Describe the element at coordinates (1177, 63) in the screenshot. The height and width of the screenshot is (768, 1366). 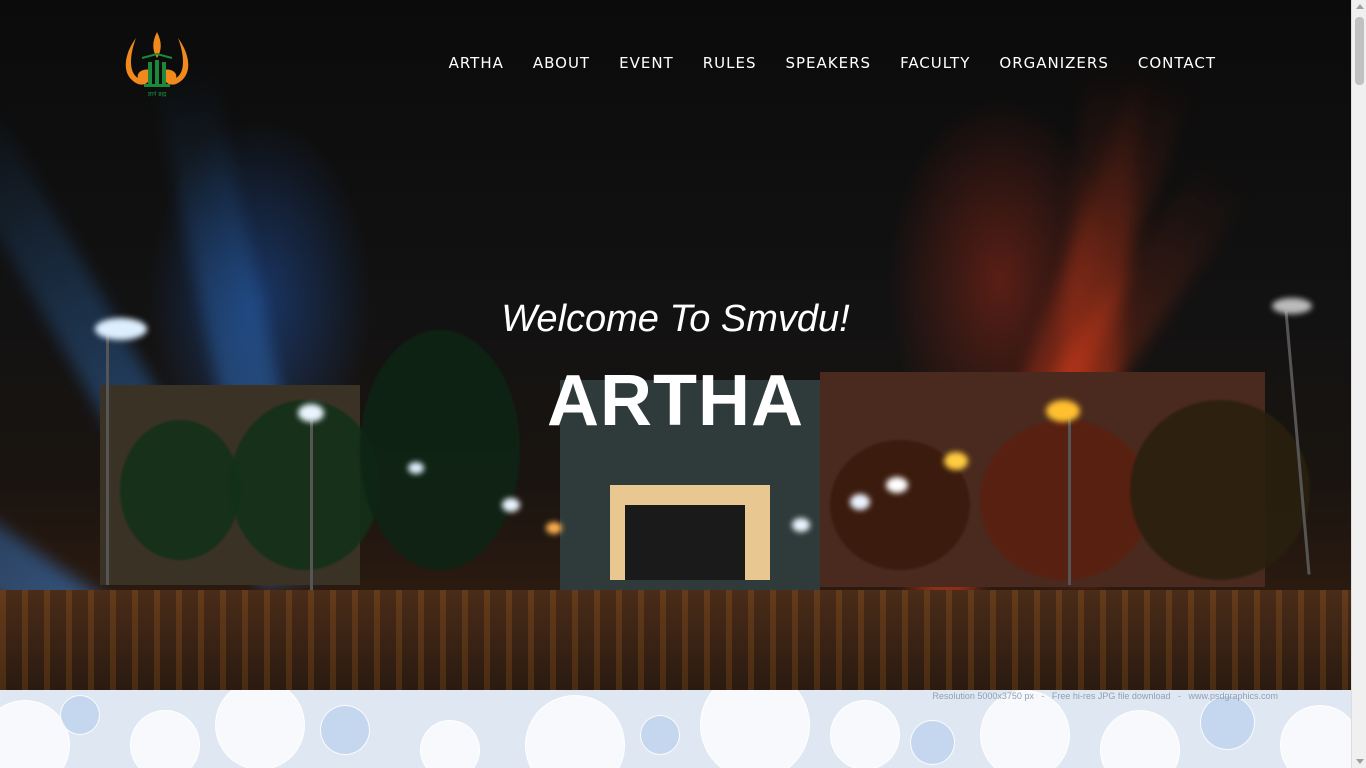
I see `nav-item-contact: CONTACT` at that location.